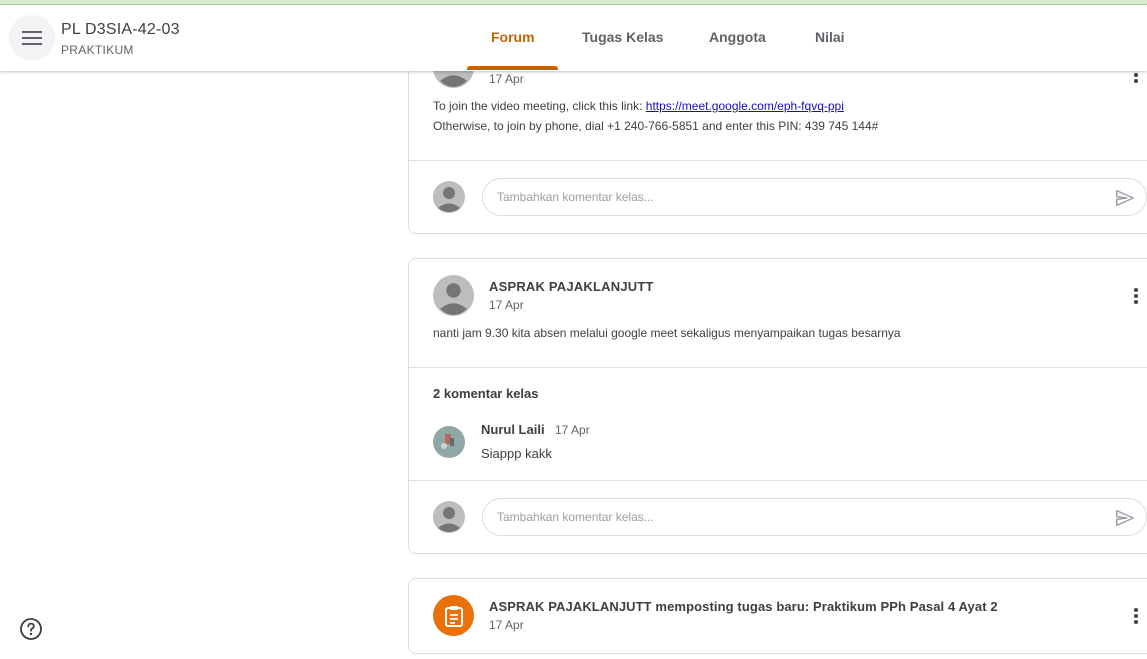 Image resolution: width=1147 pixels, height=659 pixels. What do you see at coordinates (513, 37) in the screenshot?
I see `tab-forum: Forum` at bounding box center [513, 37].